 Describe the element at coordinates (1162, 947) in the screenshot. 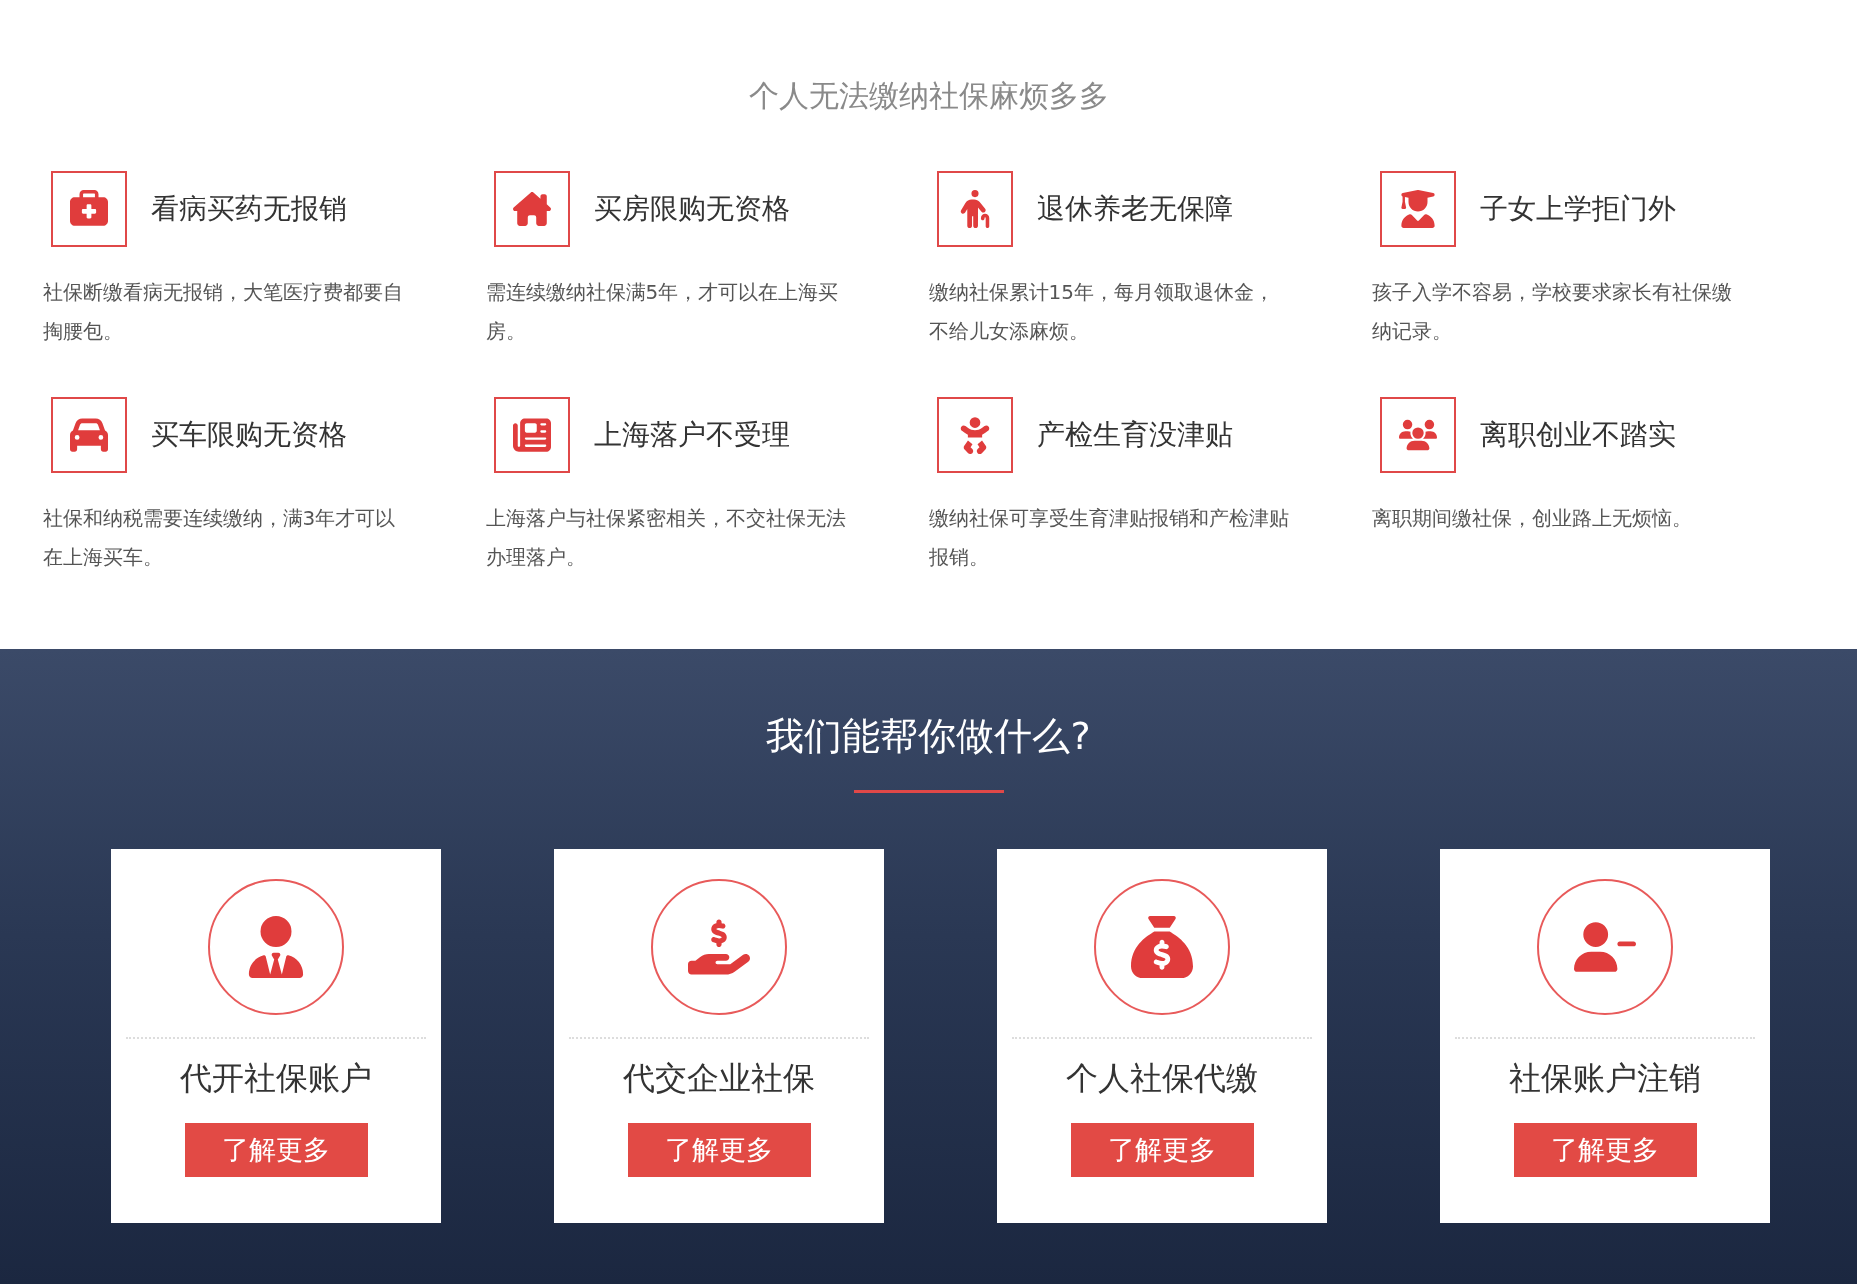

I see `money-bag-icon` at that location.